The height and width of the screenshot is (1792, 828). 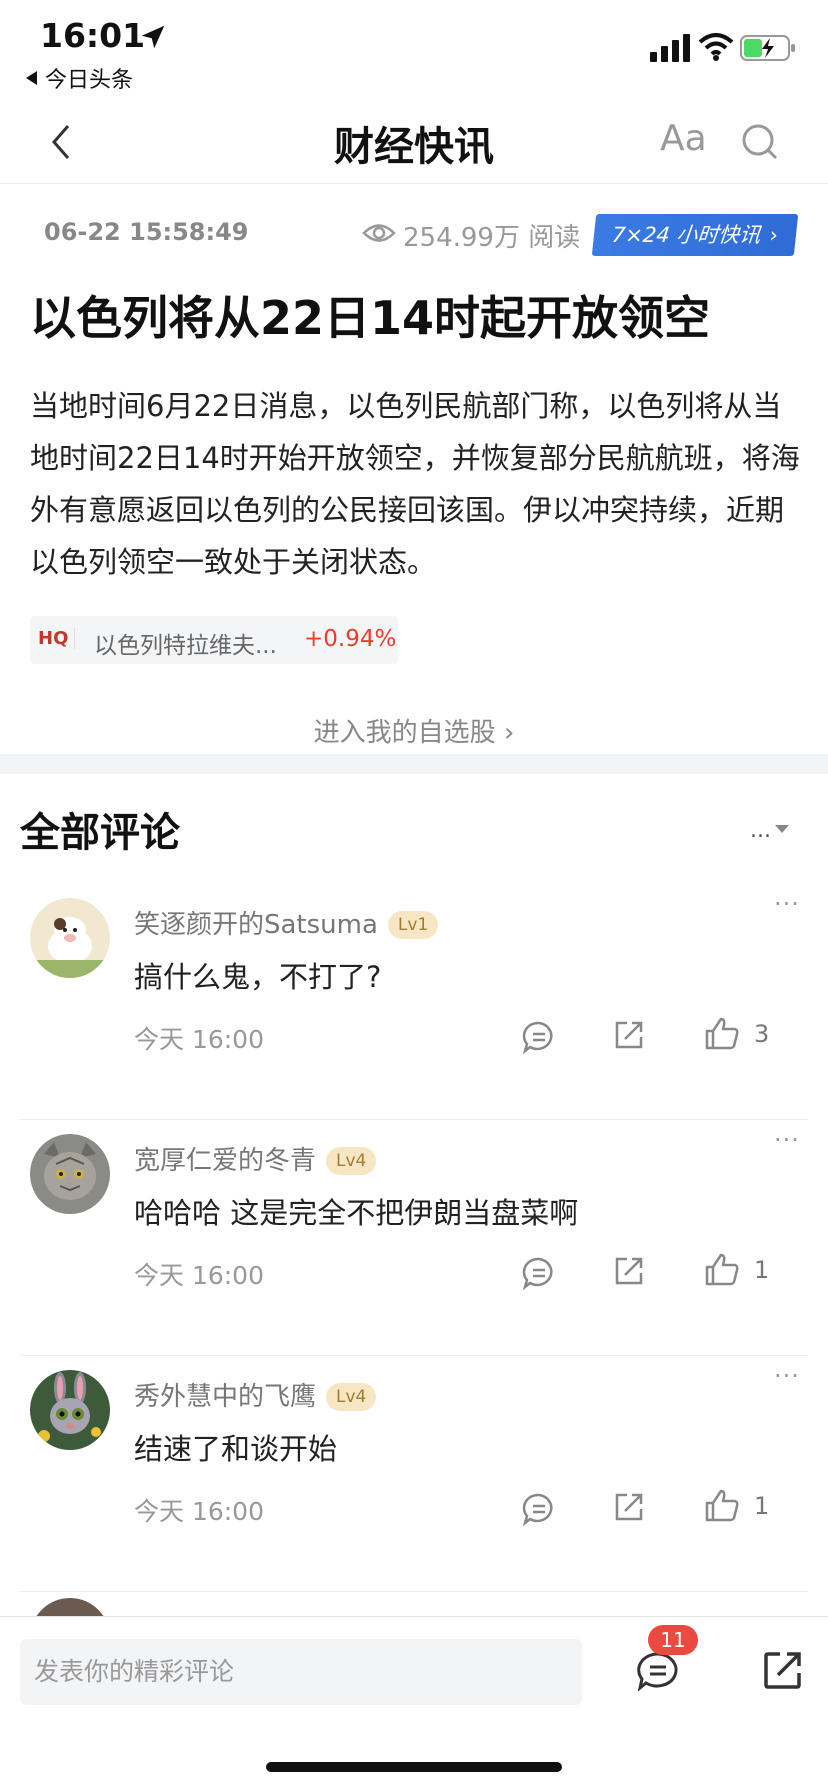 I want to click on watchlist-link: 进入我的自选股 ›, so click(x=414, y=730).